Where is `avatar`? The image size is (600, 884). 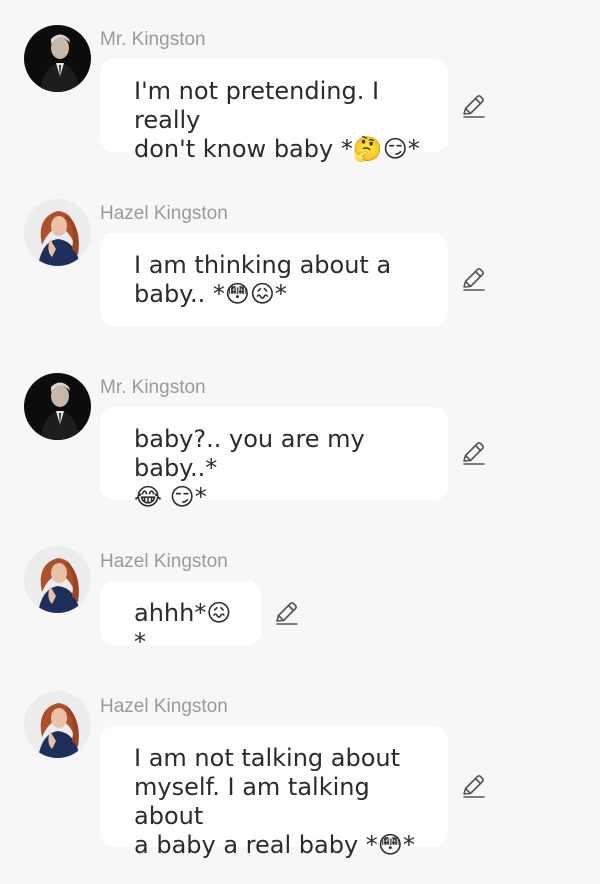 avatar is located at coordinates (57, 724).